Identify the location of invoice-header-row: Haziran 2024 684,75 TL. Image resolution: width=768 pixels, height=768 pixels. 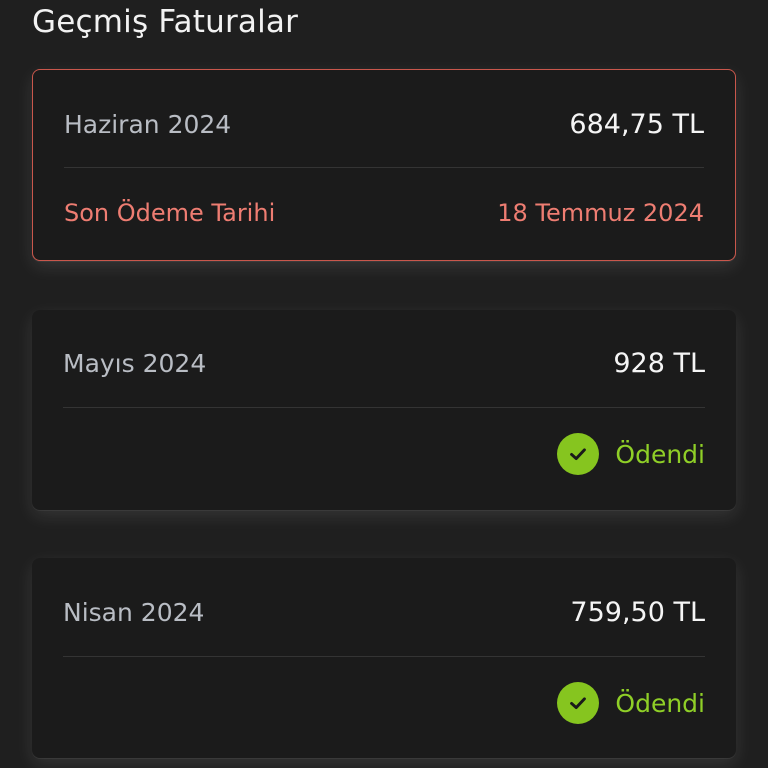
(384, 124).